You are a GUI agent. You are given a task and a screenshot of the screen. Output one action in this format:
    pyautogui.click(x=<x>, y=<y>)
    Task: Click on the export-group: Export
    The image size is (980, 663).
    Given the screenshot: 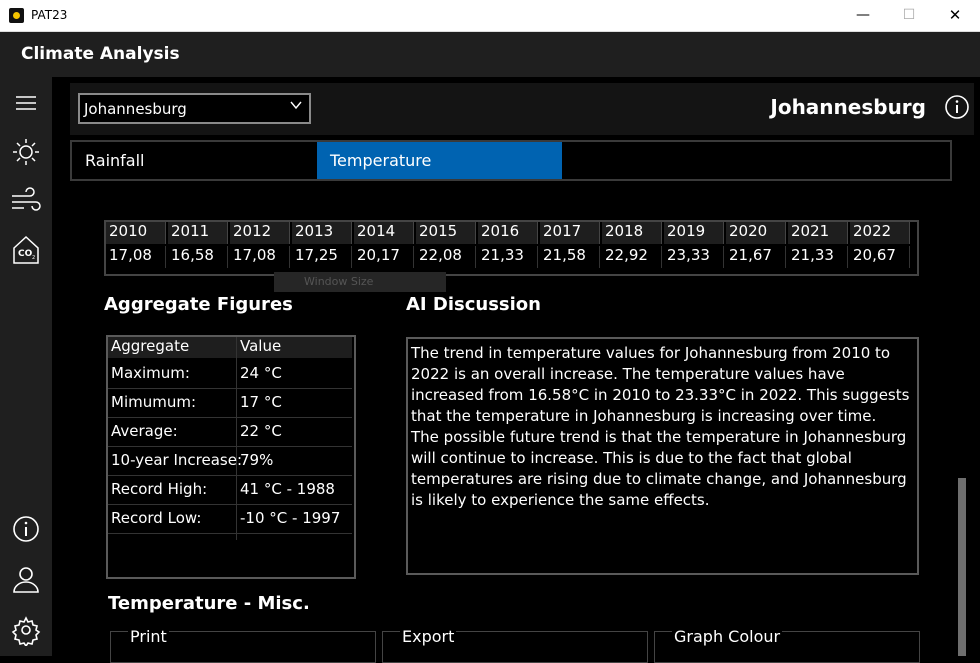 What is the action you would take?
    pyautogui.click(x=515, y=645)
    